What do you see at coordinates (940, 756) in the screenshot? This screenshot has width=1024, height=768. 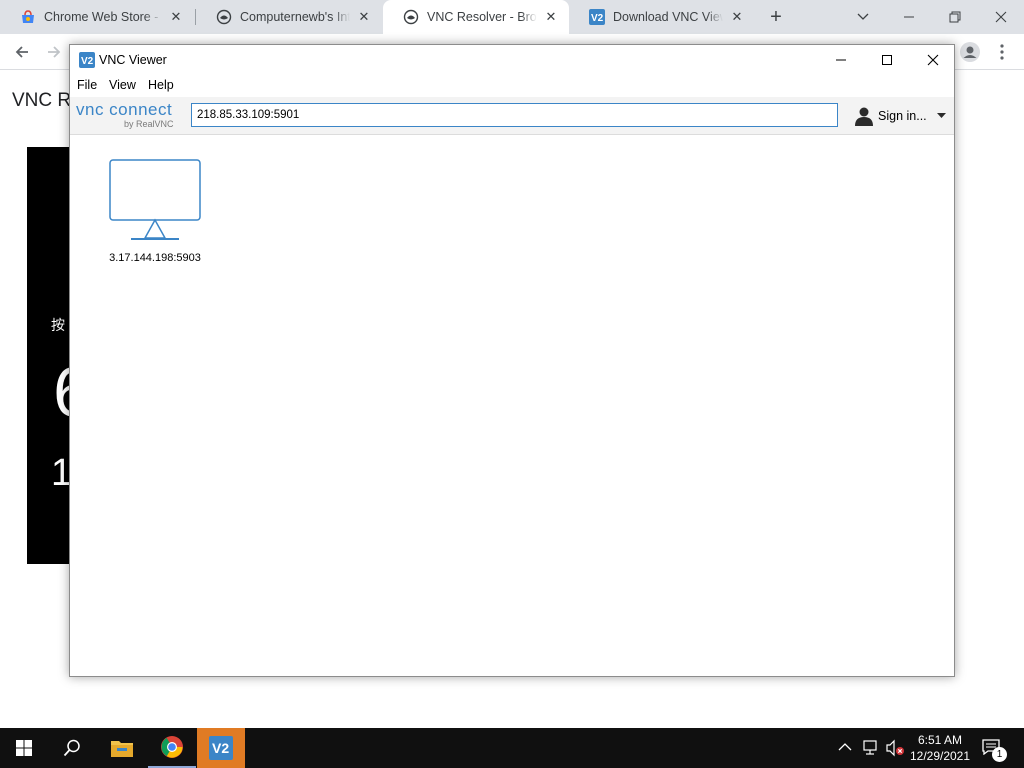 I see `clock-date: 12/29/2021` at bounding box center [940, 756].